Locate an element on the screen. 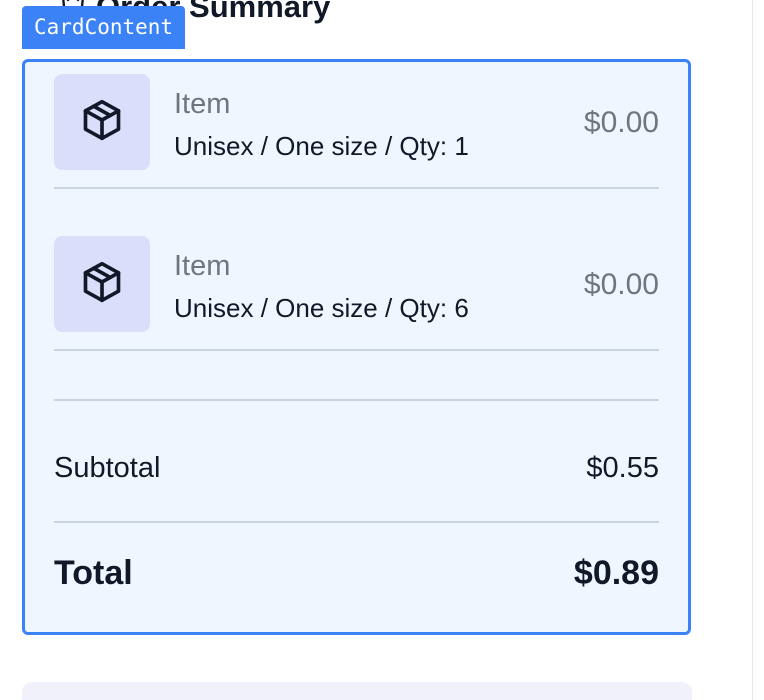 The width and height of the screenshot is (764, 700). order-item-row: Item Unisex / One size / Qty: 6 $0.00 is located at coordinates (356, 293).